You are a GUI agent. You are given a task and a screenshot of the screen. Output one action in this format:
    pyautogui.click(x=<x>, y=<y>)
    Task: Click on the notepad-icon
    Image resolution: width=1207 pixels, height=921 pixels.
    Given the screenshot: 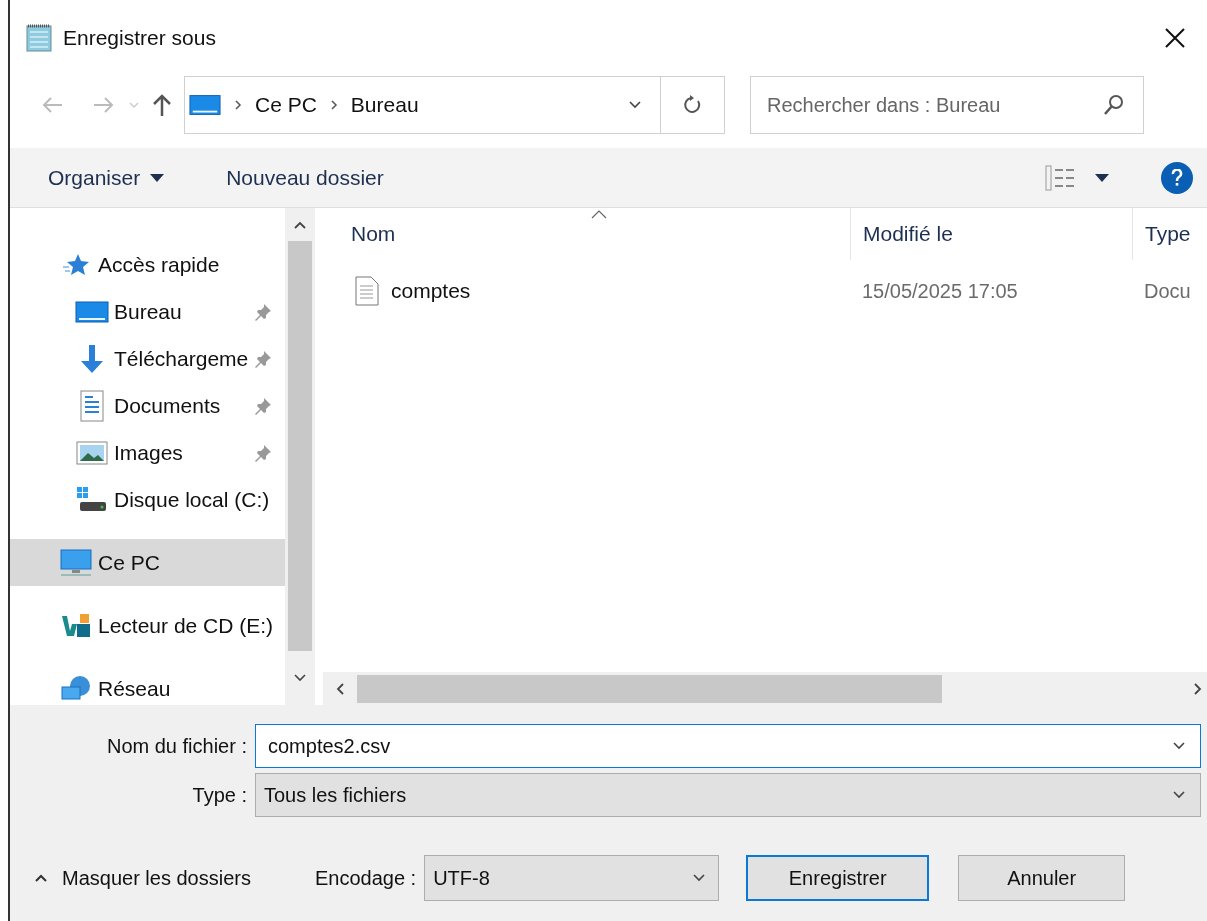 What is the action you would take?
    pyautogui.click(x=39, y=37)
    